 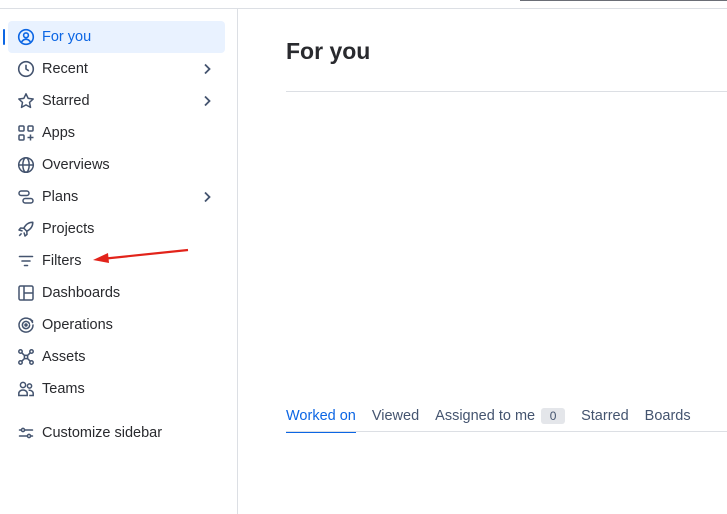 I want to click on sidebar-item-label: Assets, so click(x=64, y=357).